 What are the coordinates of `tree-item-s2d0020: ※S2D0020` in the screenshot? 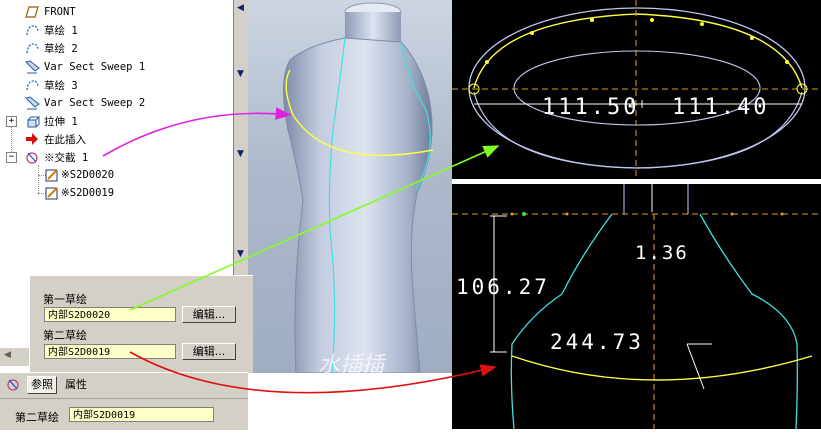 It's located at (79, 175).